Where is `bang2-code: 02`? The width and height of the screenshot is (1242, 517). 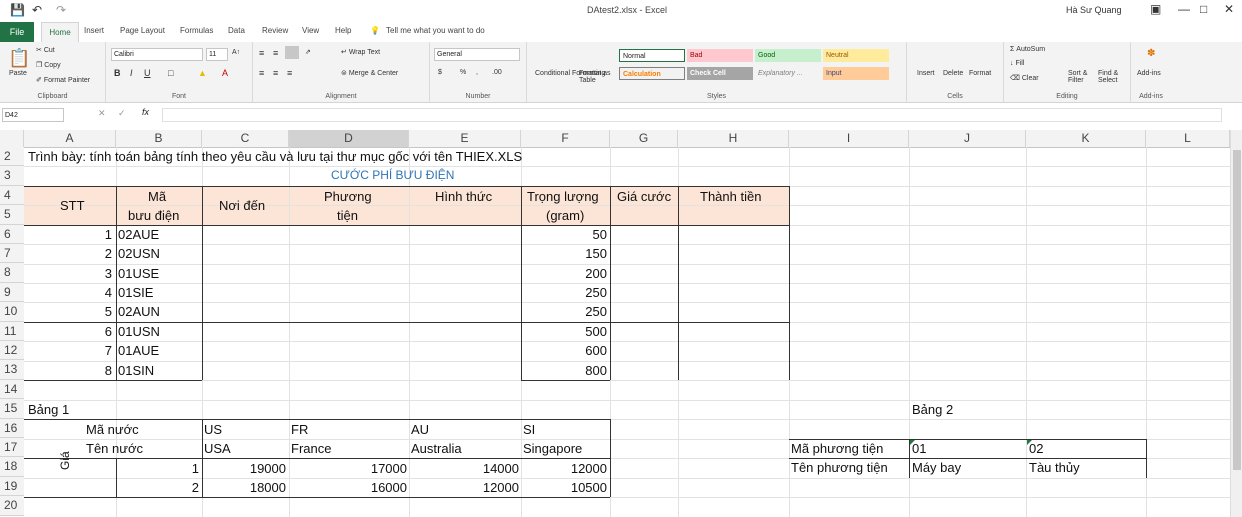
bang2-code: 02 is located at coordinates (1036, 448).